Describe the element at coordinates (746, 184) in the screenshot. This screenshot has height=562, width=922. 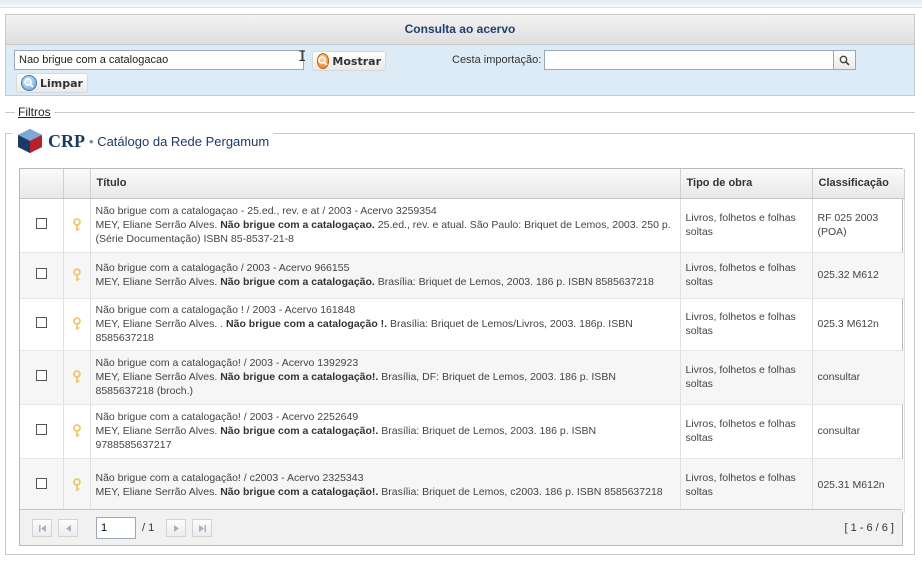
I see `header-type: Tipo de obra` at that location.